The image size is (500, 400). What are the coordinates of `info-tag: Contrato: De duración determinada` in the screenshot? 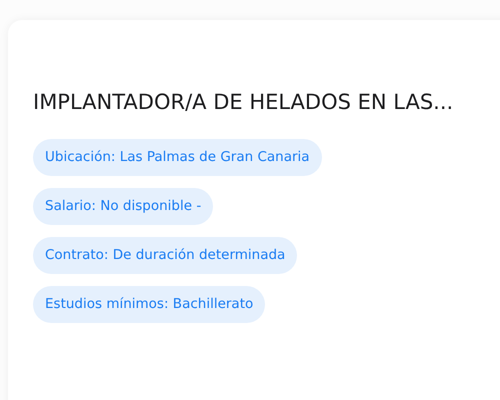 It's located at (165, 255).